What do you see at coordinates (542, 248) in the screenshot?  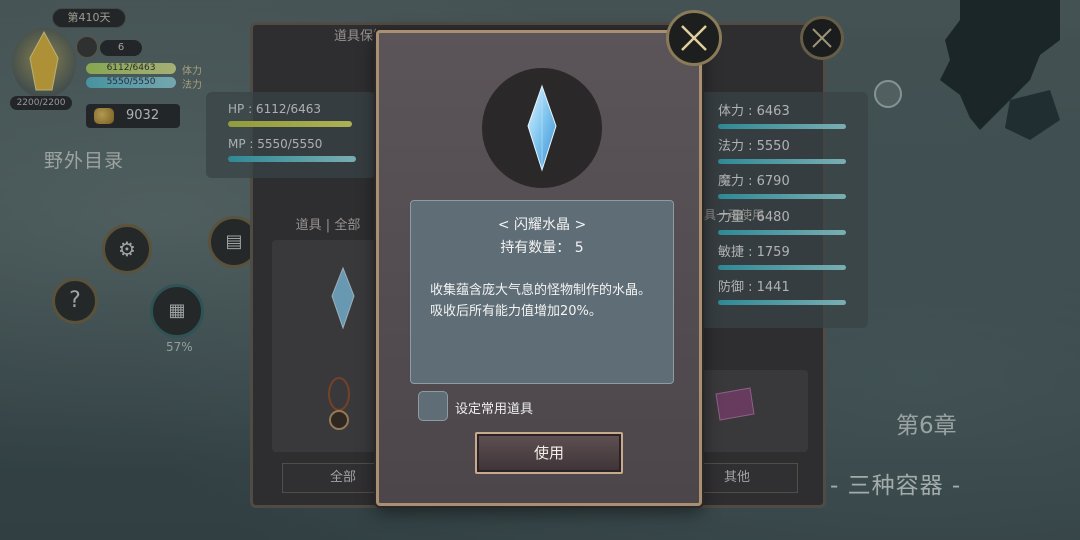 I see `item-quantity: 持有数量： 5` at bounding box center [542, 248].